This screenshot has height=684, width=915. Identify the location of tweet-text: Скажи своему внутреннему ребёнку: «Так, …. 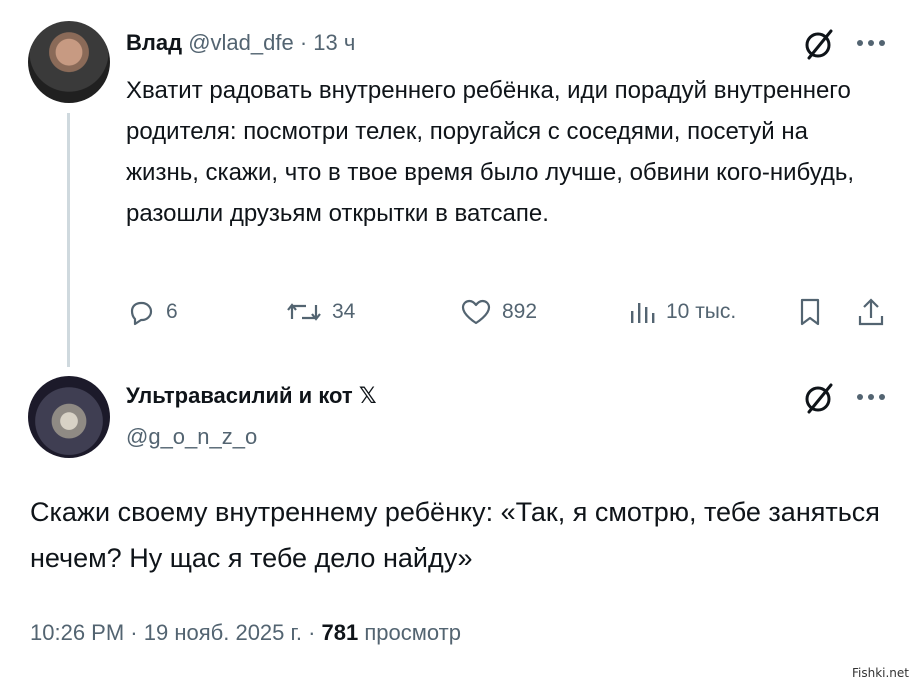
(455, 535).